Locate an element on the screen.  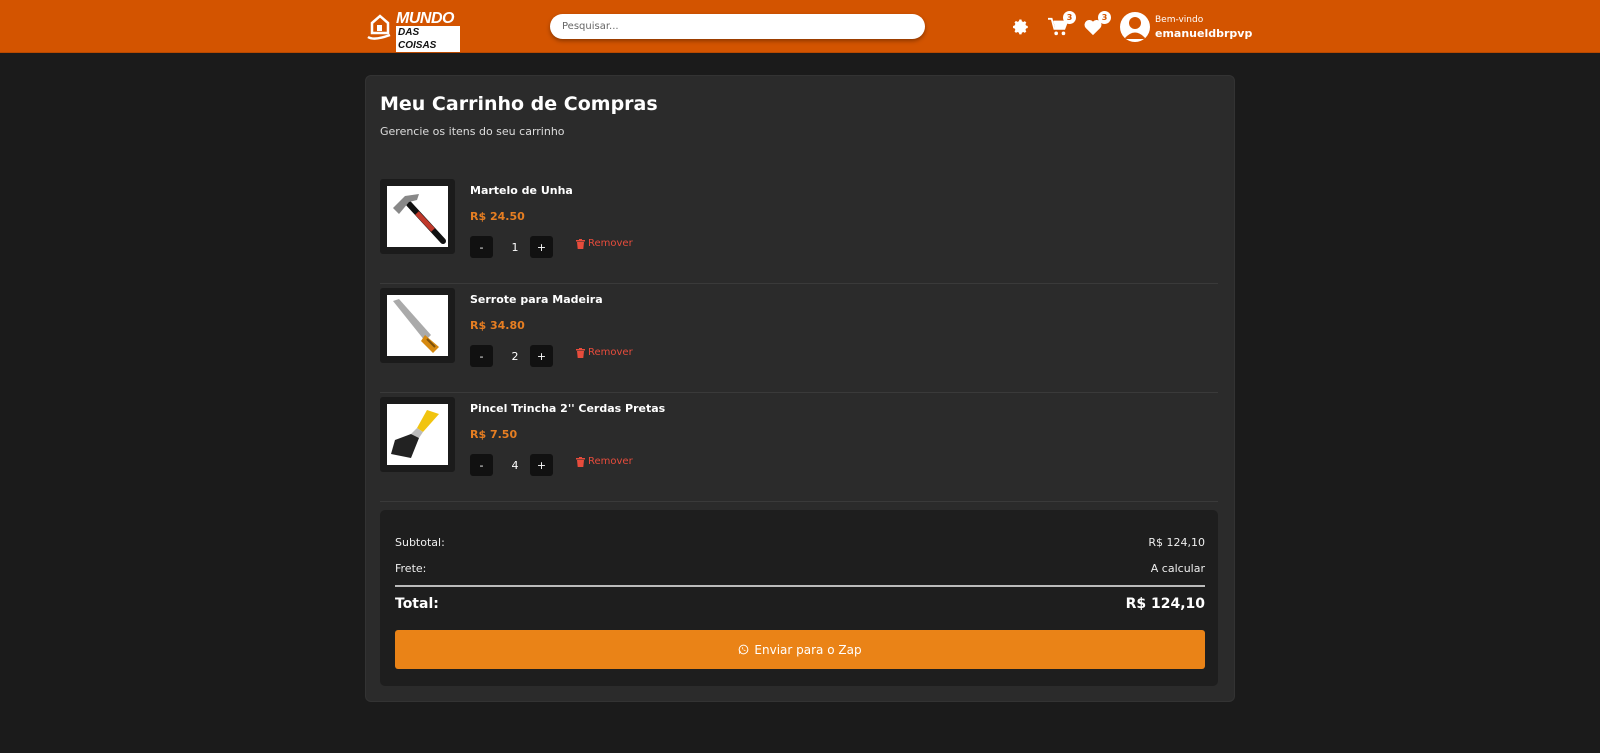
total-label: Total: is located at coordinates (417, 604).